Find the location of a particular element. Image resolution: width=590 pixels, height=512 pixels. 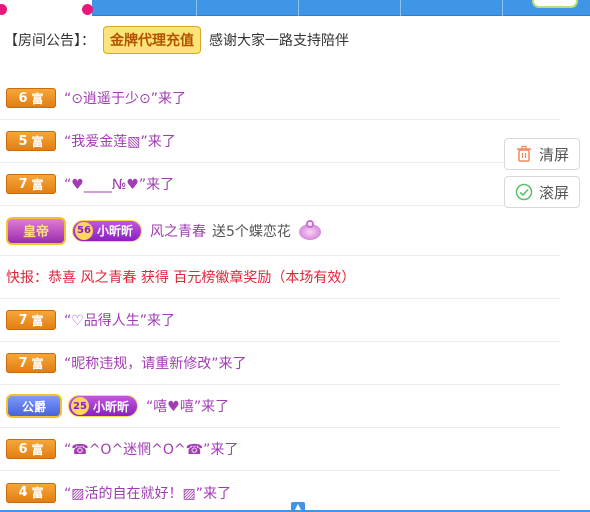

wealth-rank-badge: 4富 is located at coordinates (31, 492).